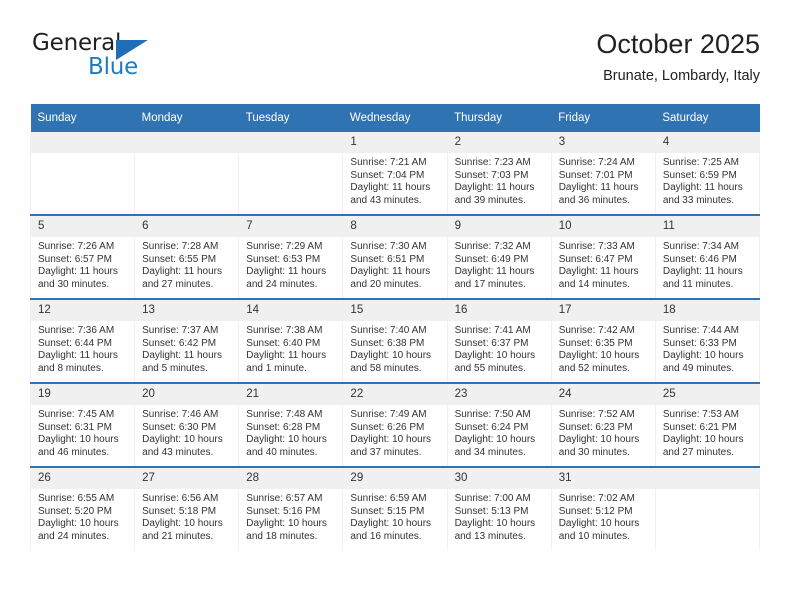  What do you see at coordinates (388, 246) in the screenshot?
I see `sunrise-text: Sunrise: 7:30 AM` at bounding box center [388, 246].